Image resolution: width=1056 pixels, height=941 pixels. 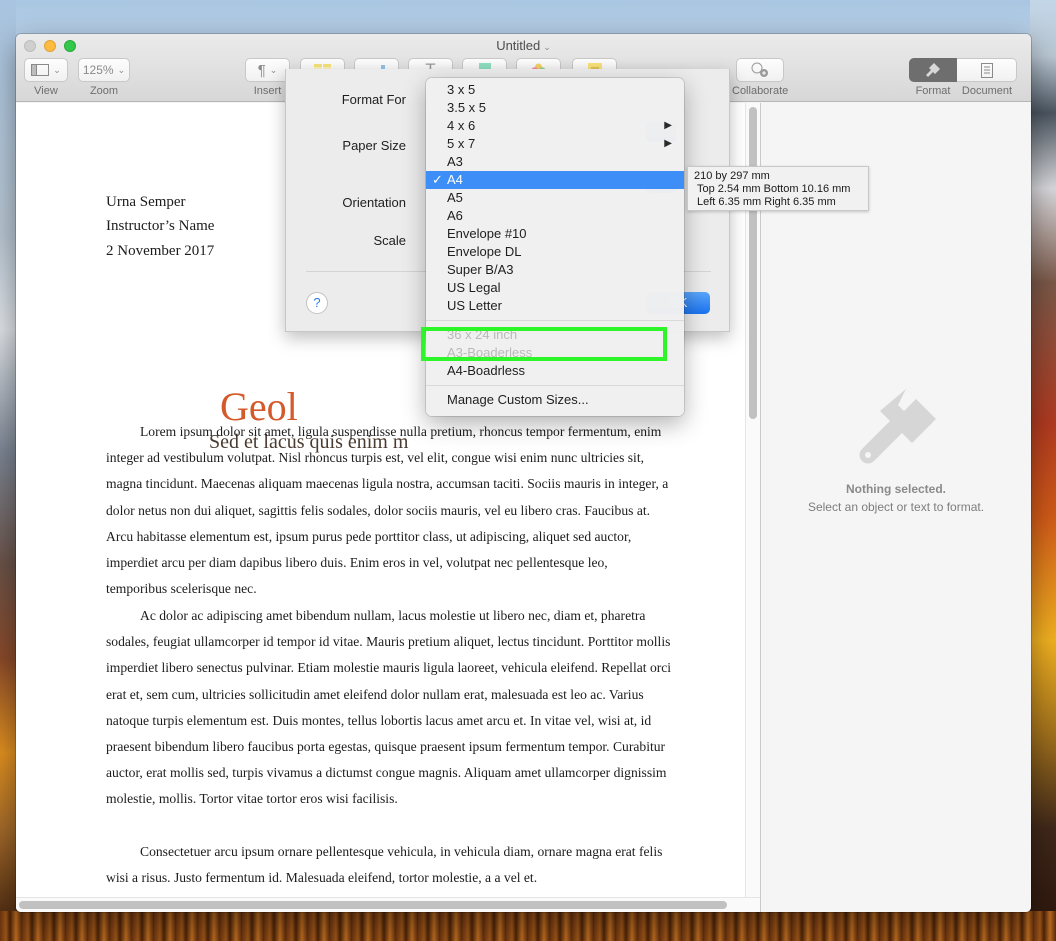 What do you see at coordinates (267, 70) in the screenshot?
I see `insert-button: ¶ ⌄` at bounding box center [267, 70].